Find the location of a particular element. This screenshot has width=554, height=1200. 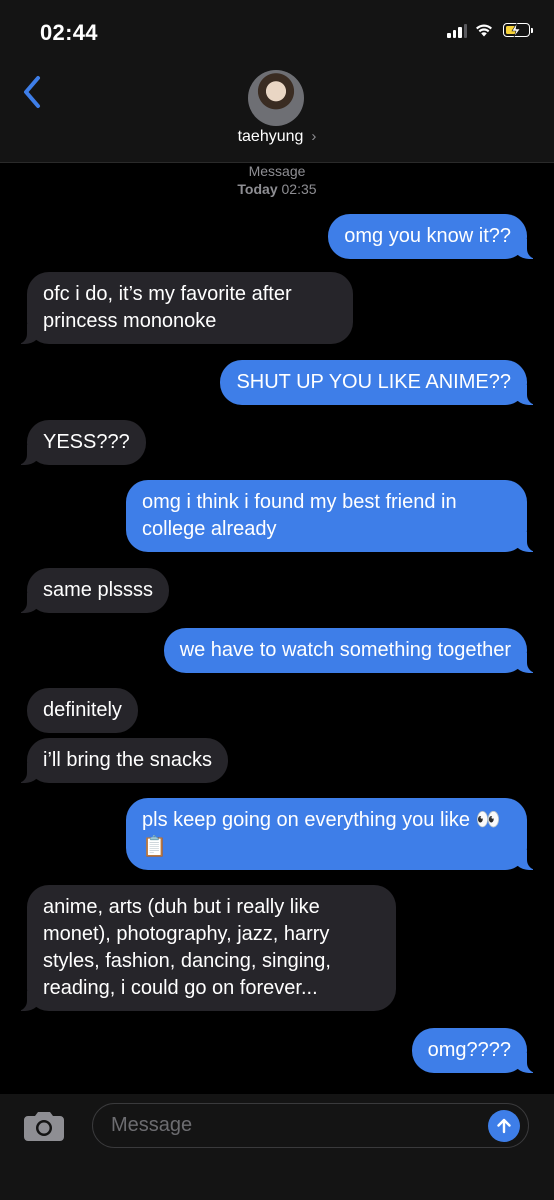

service-label: Message is located at coordinates (277, 171).